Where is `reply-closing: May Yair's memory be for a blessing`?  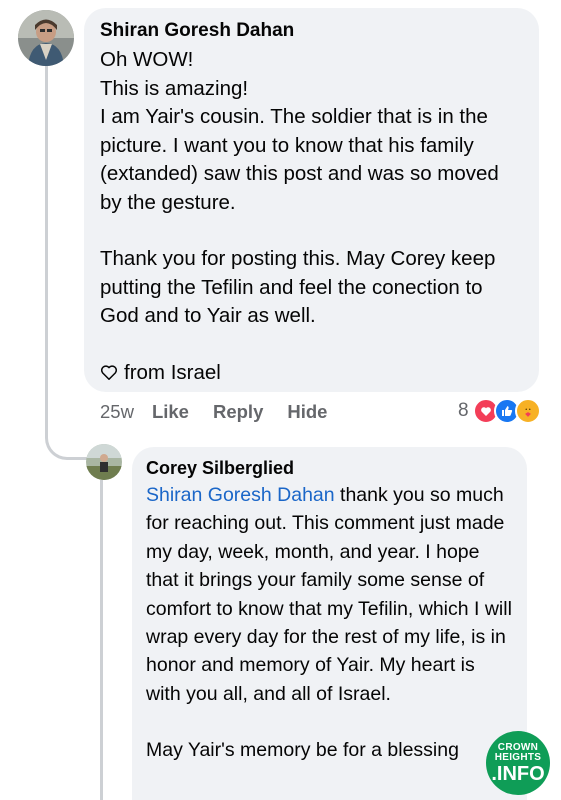
reply-closing: May Yair's memory be for a blessing is located at coordinates (302, 750).